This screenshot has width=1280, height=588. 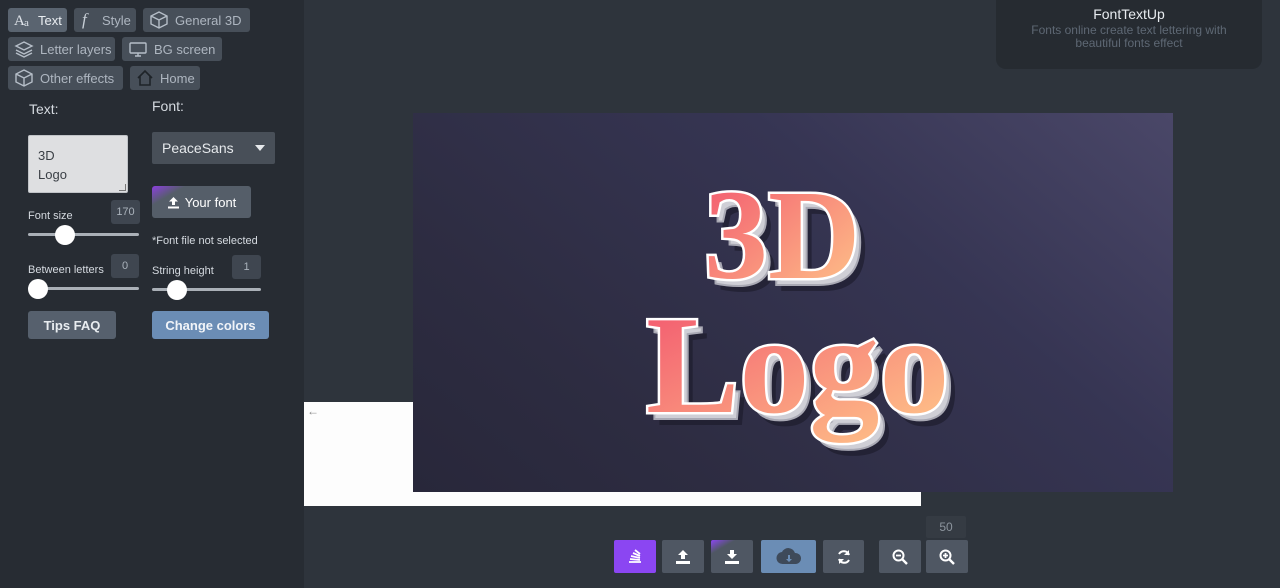 I want to click on tab-letter-layers: Letter layers, so click(x=61, y=49).